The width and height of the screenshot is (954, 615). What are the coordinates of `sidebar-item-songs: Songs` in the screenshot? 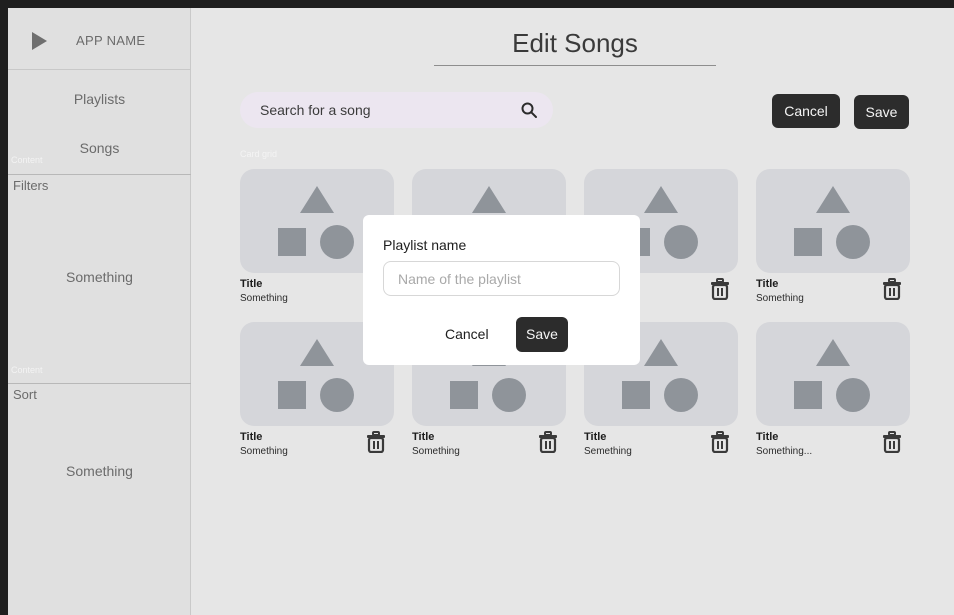 It's located at (99, 148).